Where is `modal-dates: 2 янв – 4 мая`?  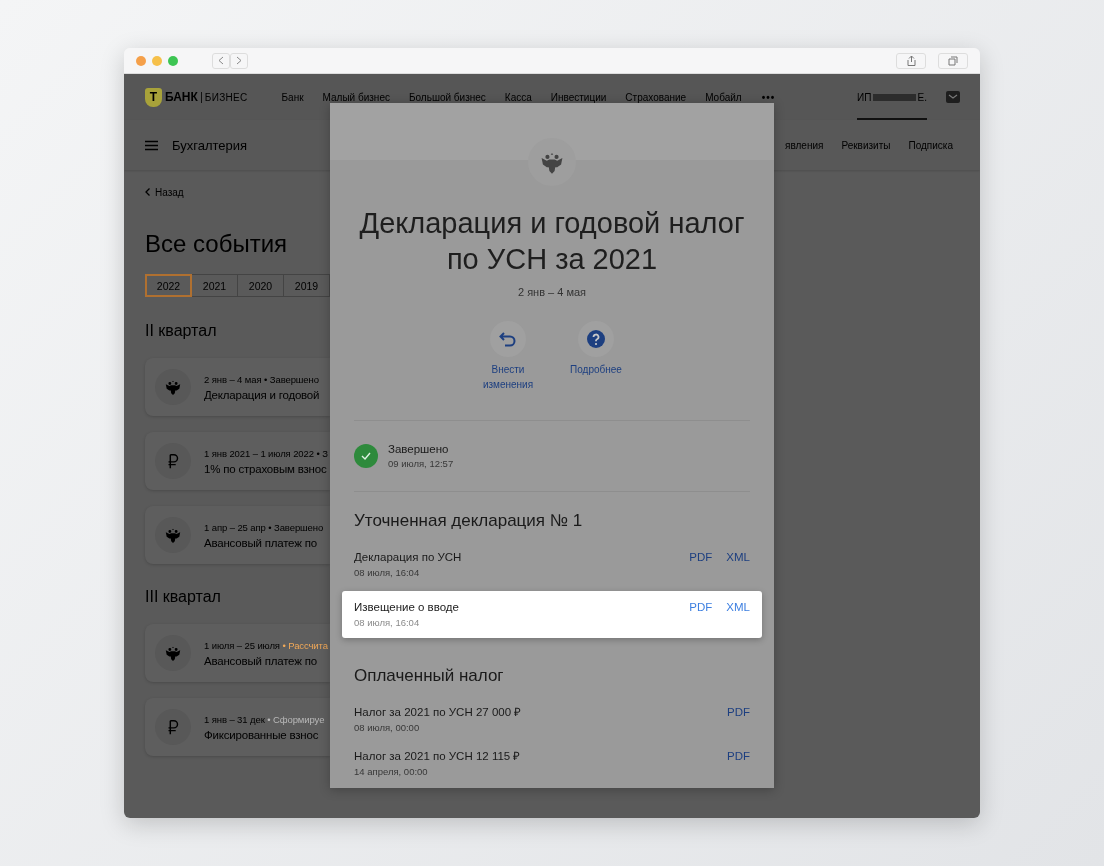
modal-dates: 2 янв – 4 мая is located at coordinates (552, 292).